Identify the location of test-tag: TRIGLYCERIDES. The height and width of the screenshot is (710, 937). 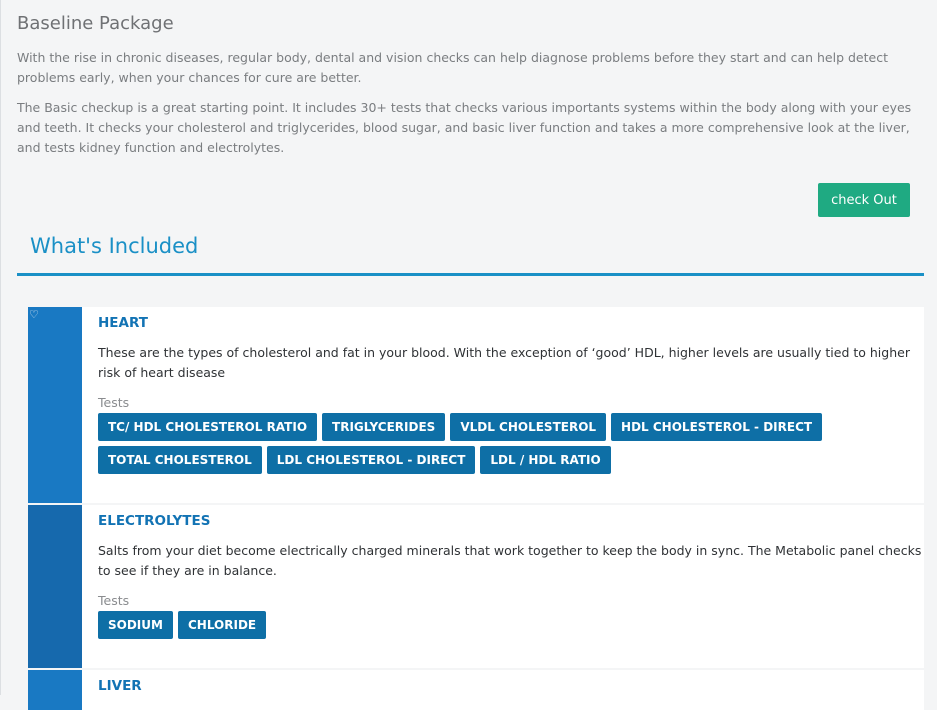
(384, 427).